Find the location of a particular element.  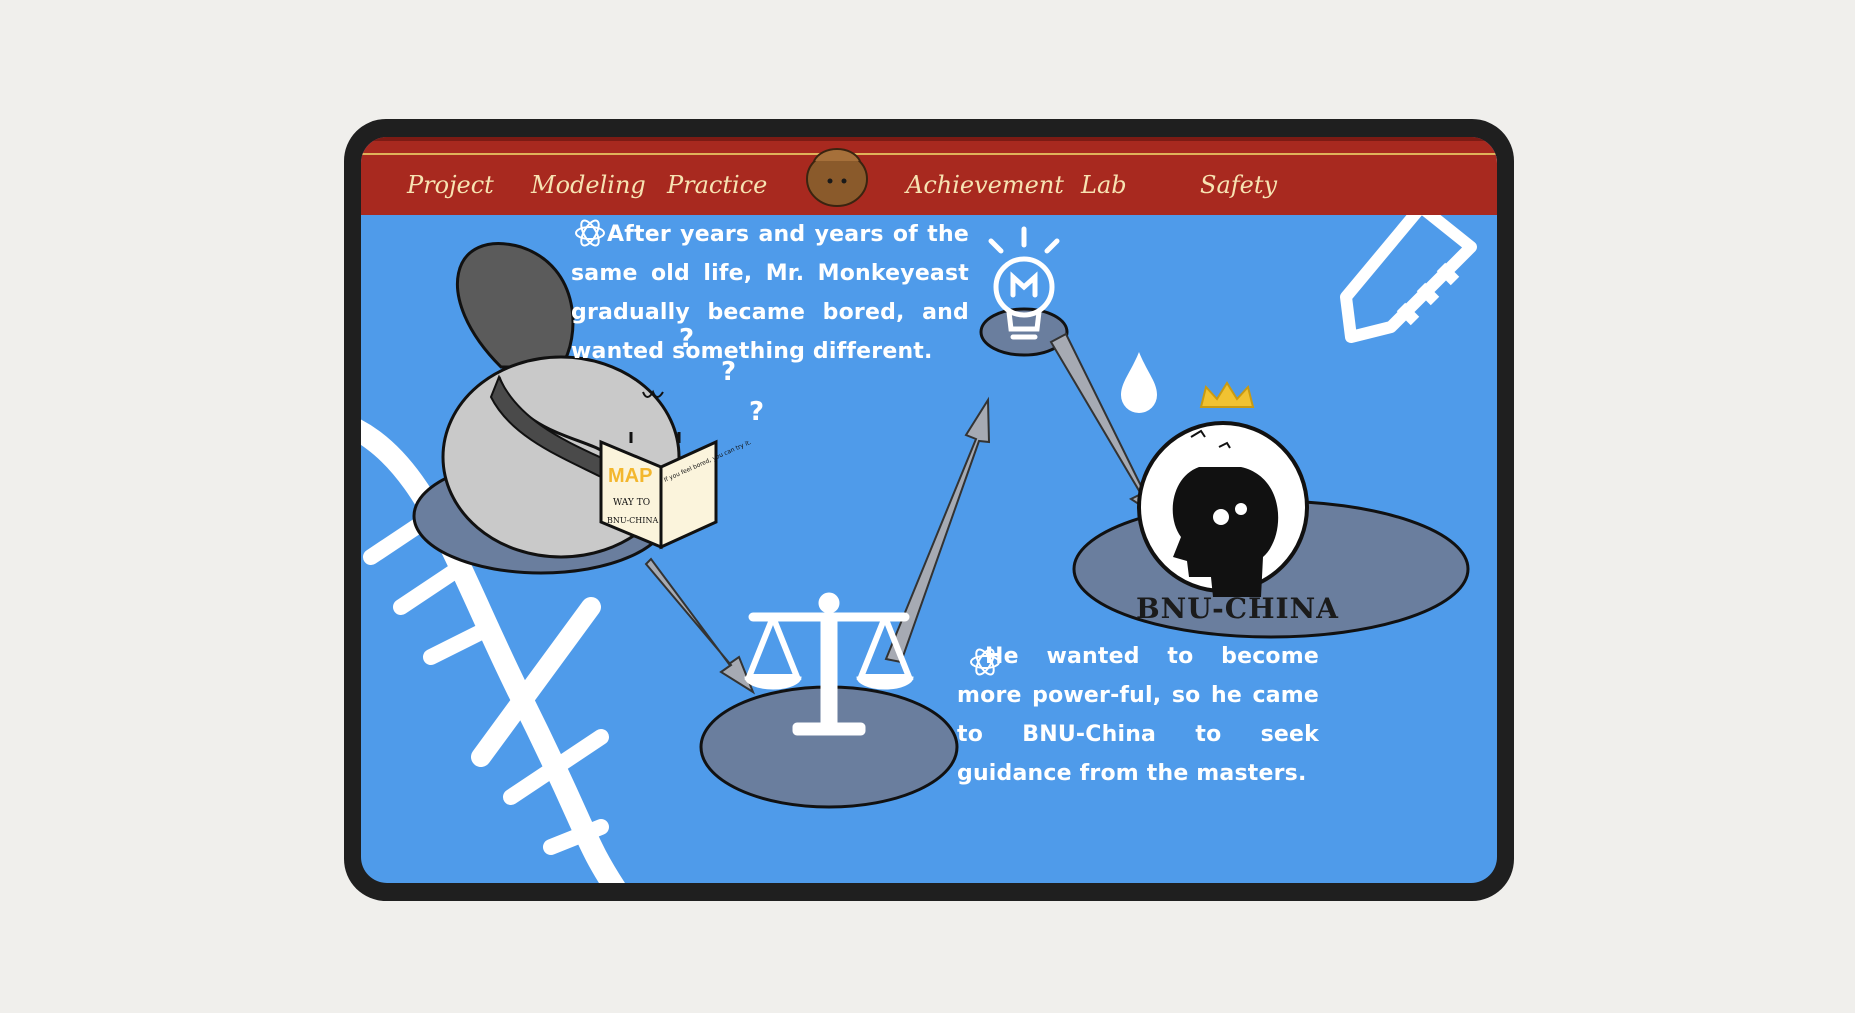

crown-icon is located at coordinates (1227, 394).